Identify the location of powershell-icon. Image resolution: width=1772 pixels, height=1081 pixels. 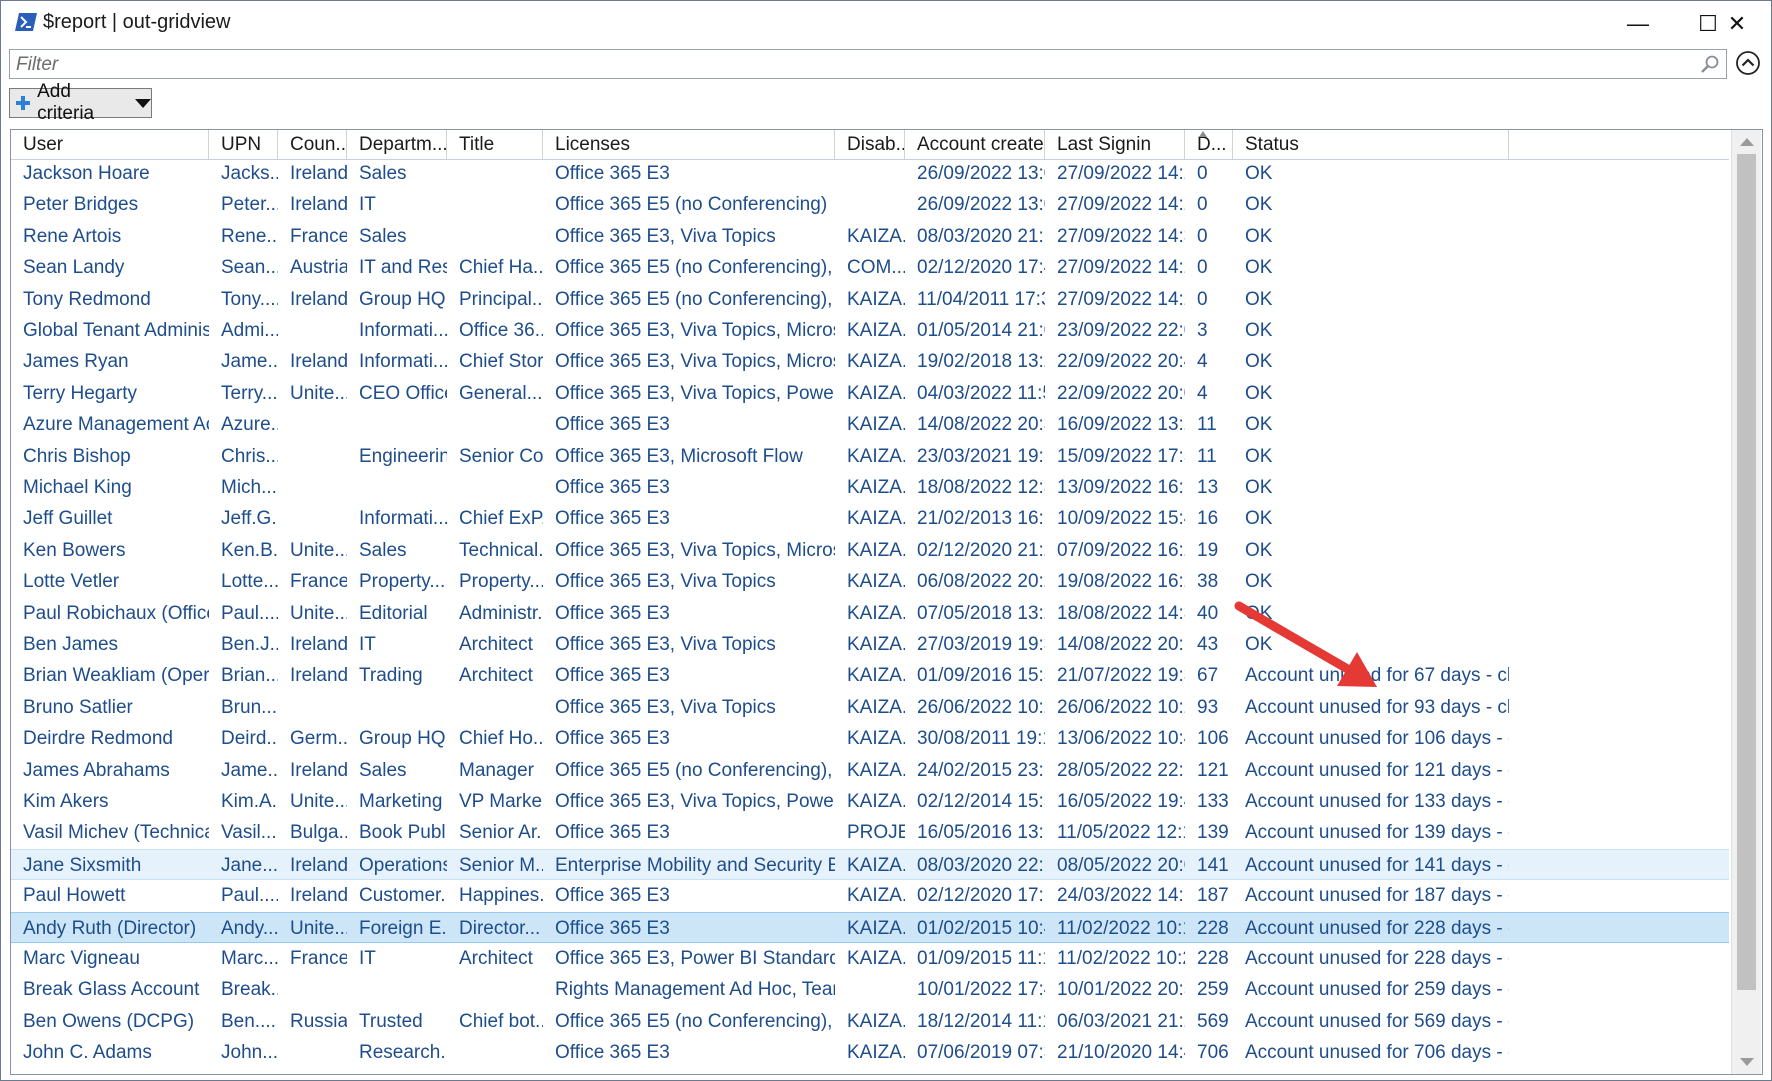
(26, 22).